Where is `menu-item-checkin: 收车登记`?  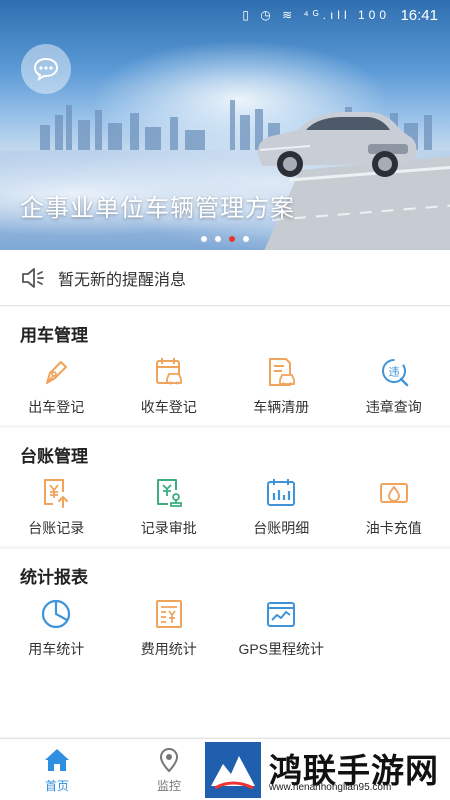 menu-item-checkin: 收车登记 is located at coordinates (169, 386).